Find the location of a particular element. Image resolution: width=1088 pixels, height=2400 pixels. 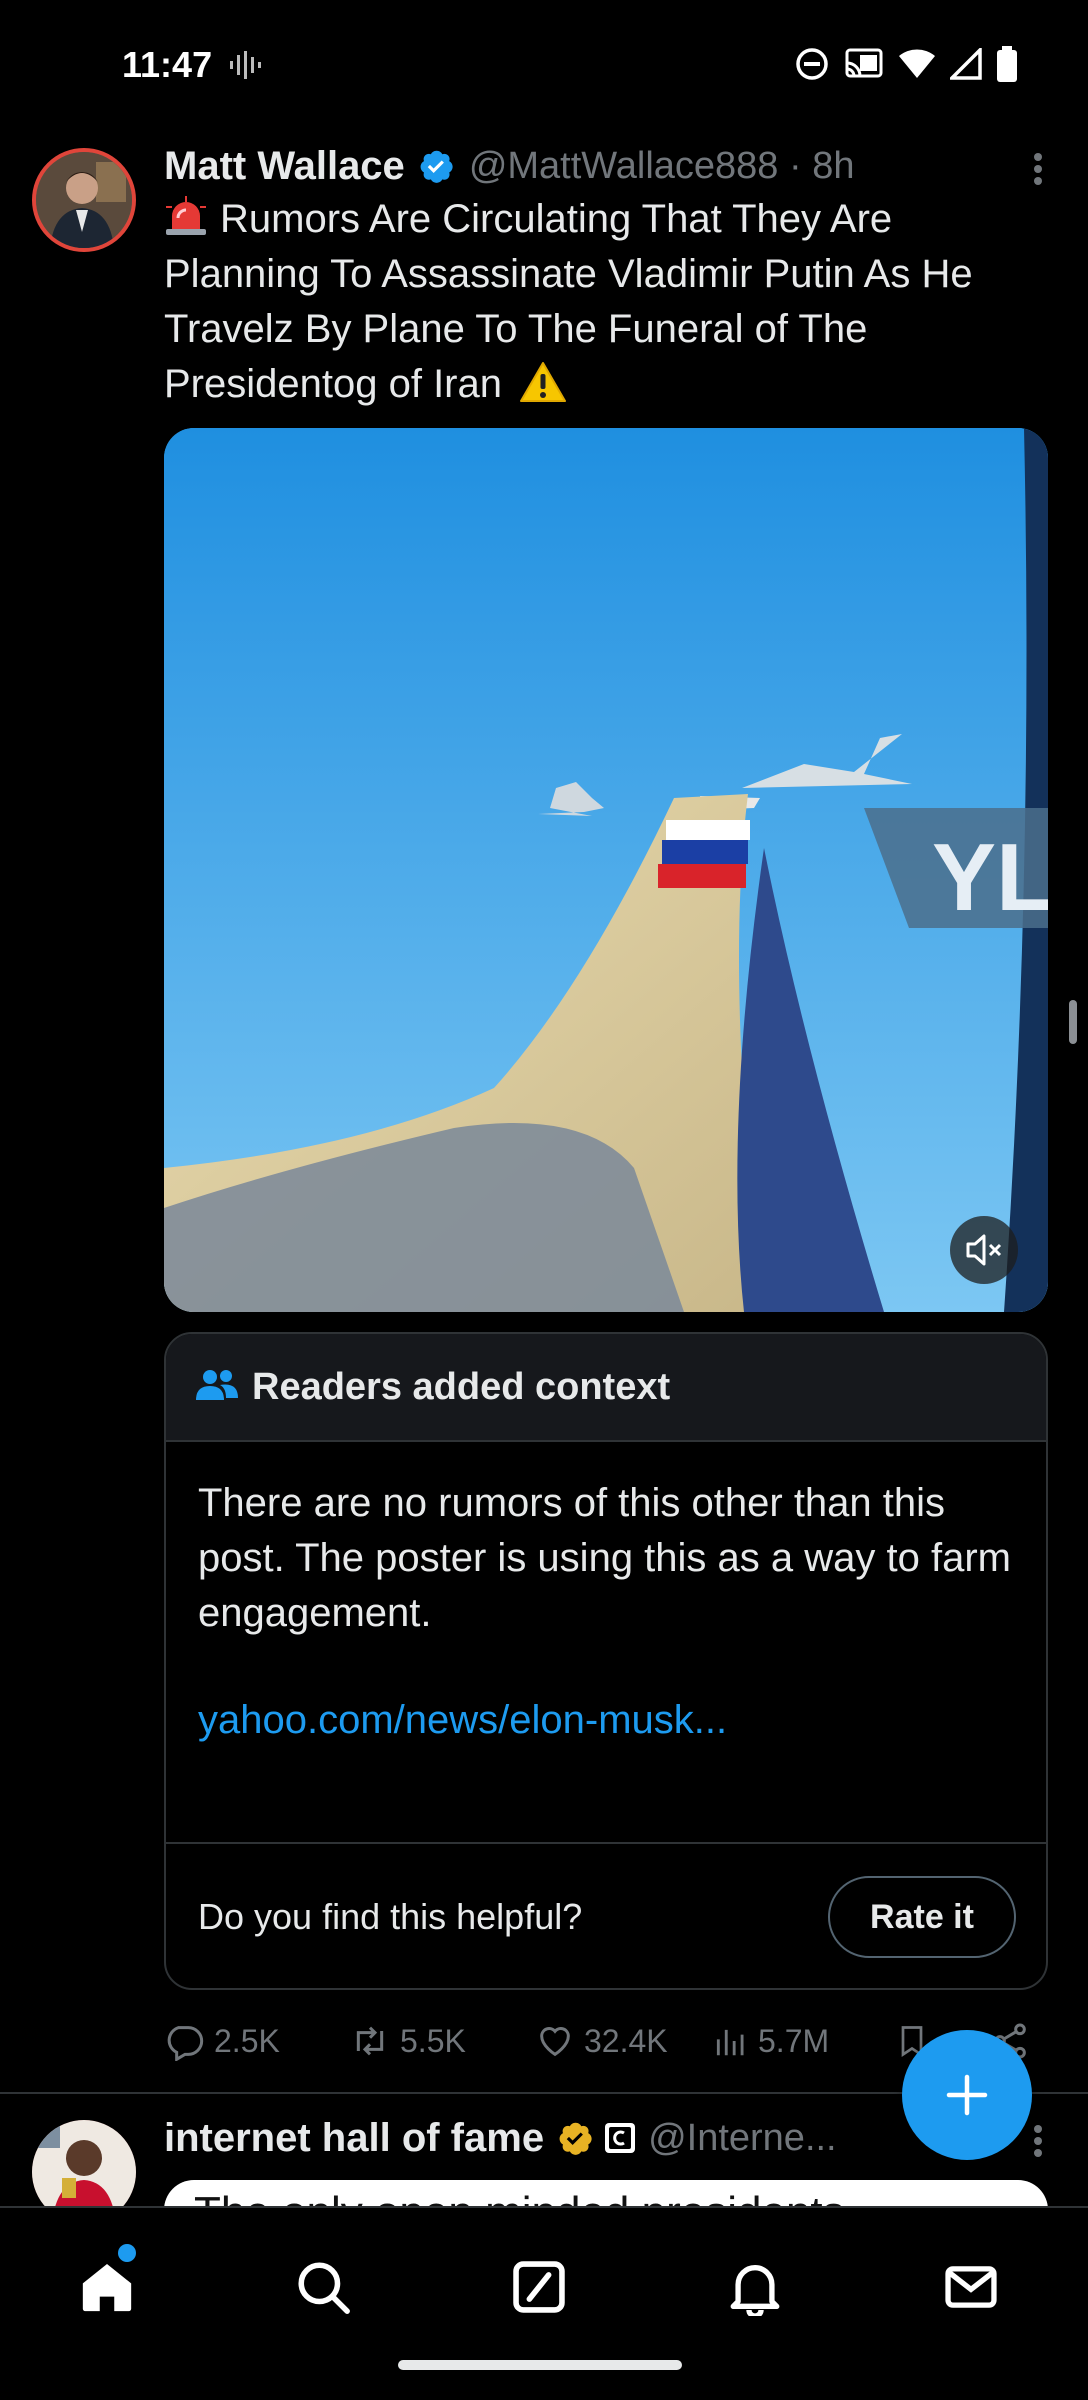

reply-icon is located at coordinates (185, 2043).